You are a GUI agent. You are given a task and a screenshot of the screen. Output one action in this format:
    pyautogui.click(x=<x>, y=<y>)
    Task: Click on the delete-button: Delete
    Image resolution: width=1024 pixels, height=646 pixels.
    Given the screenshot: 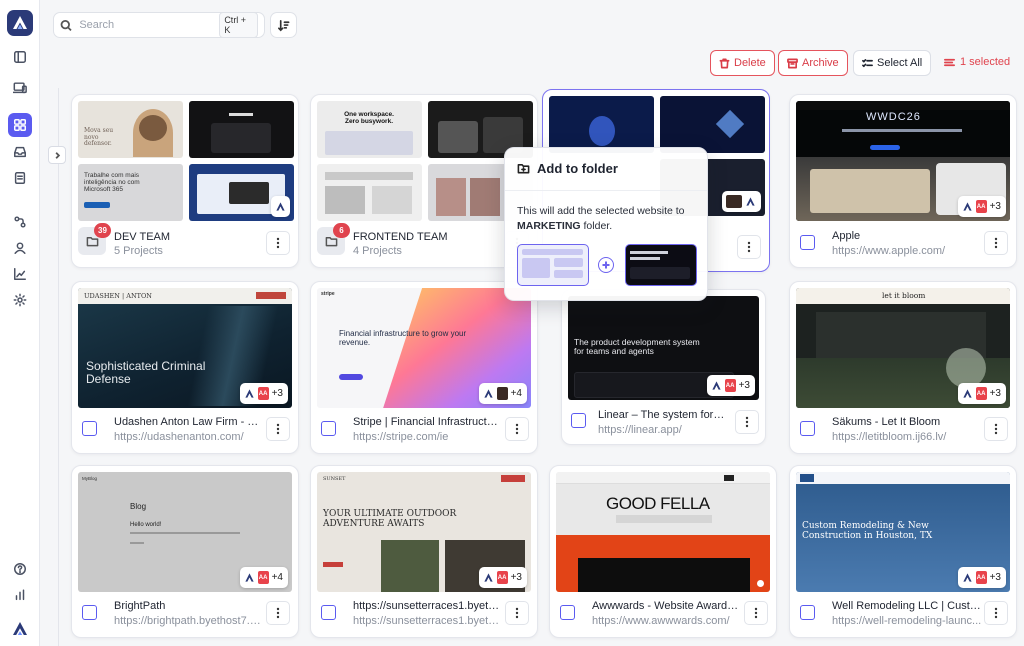 What is the action you would take?
    pyautogui.click(x=742, y=63)
    